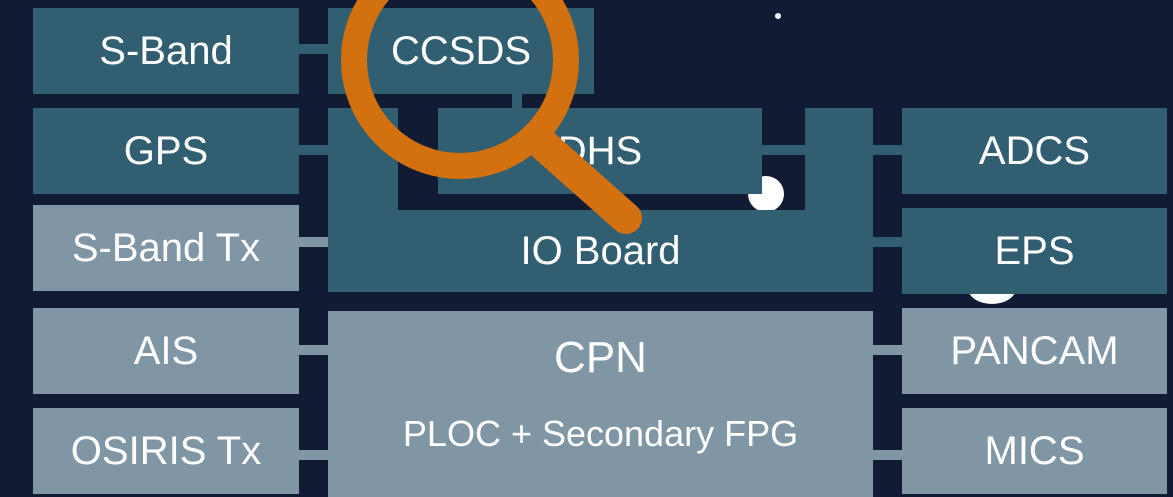  I want to click on connector-ioboard-eps, so click(887, 242).